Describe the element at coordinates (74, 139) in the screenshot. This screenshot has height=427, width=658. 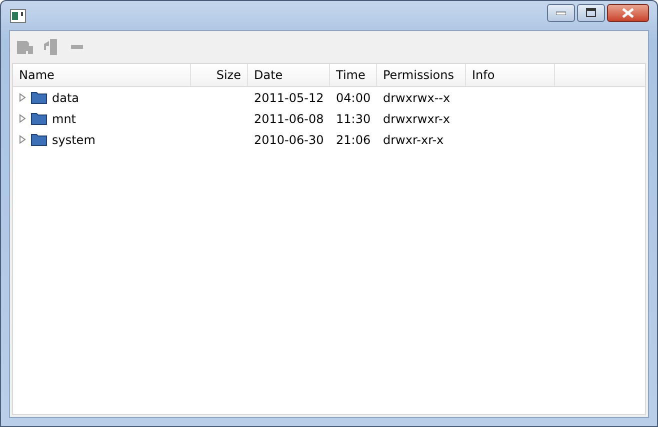
I see `file-name: system` at that location.